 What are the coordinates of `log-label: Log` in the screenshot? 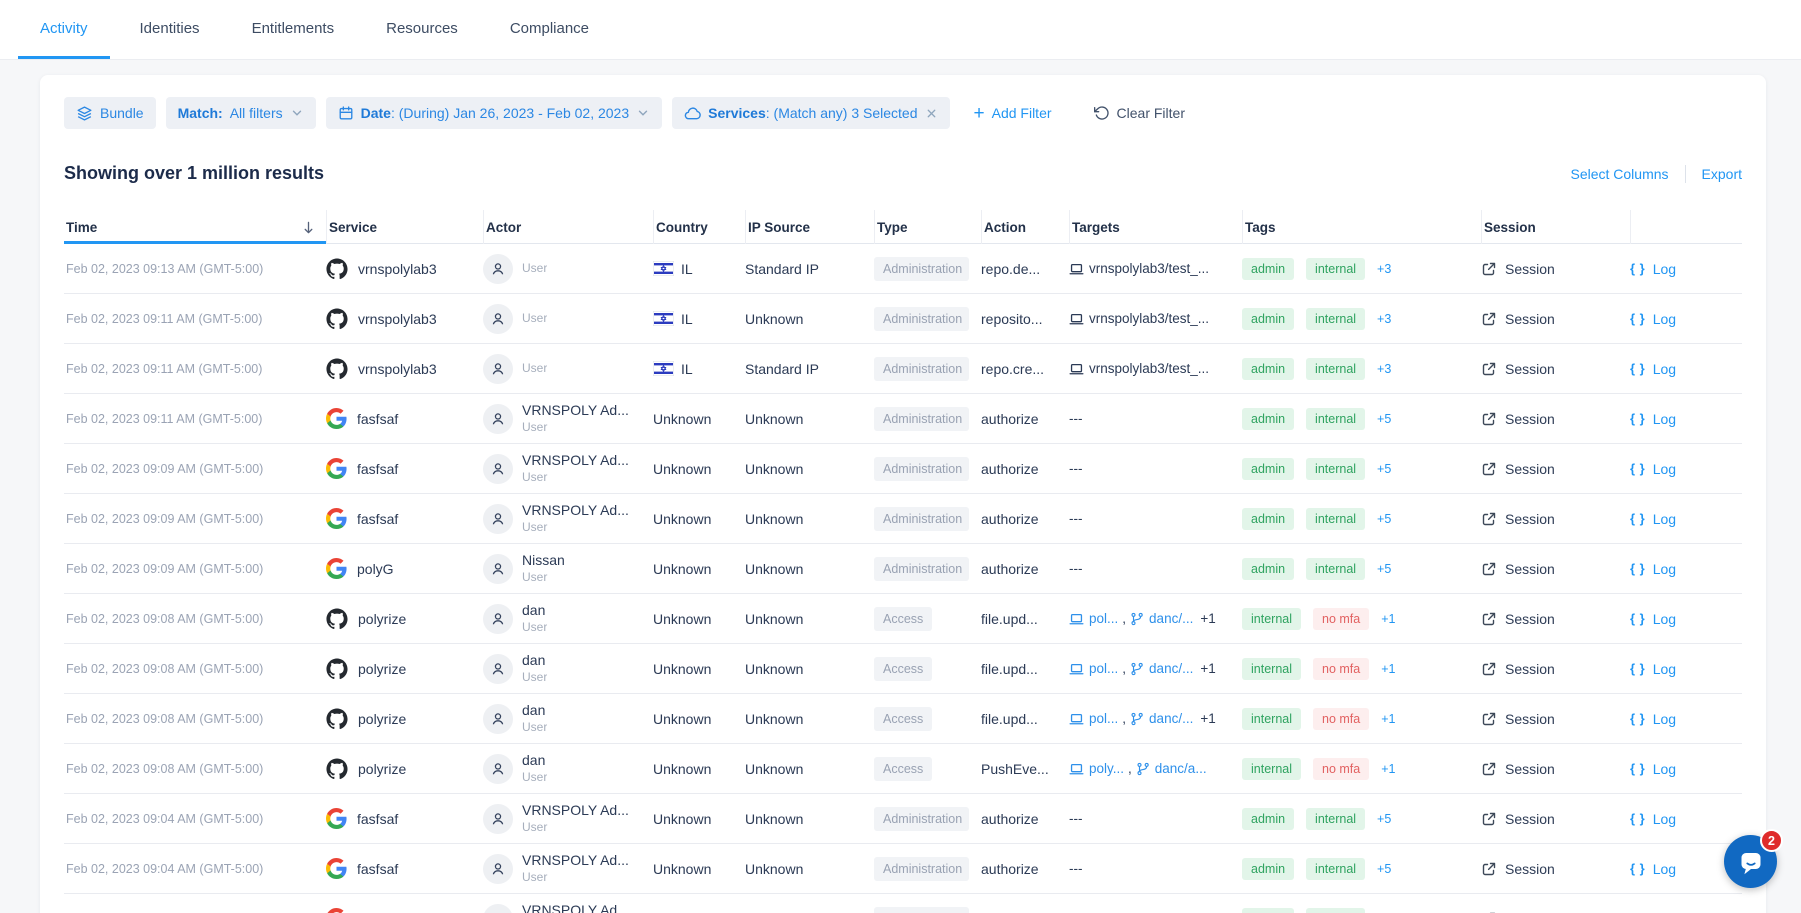 It's located at (1664, 268).